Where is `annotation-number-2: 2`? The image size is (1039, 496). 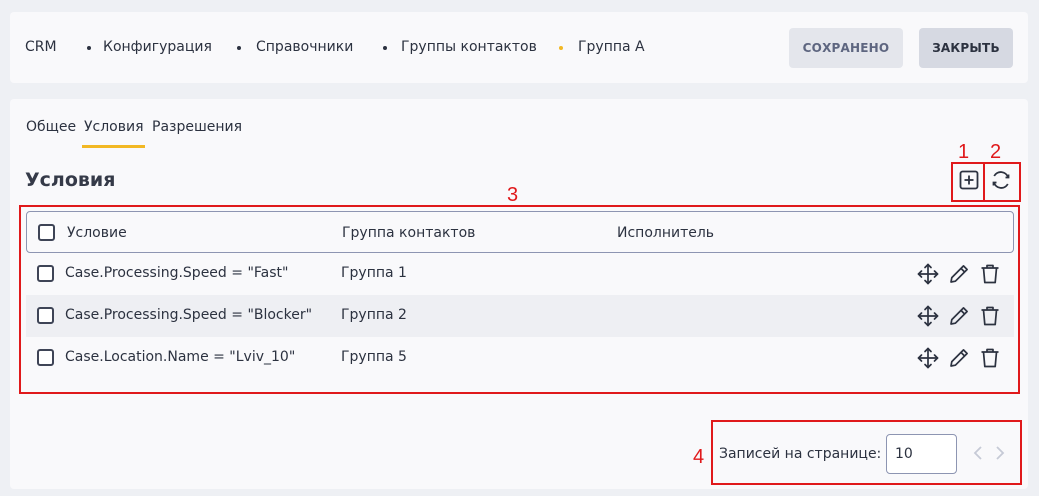 annotation-number-2: 2 is located at coordinates (996, 152).